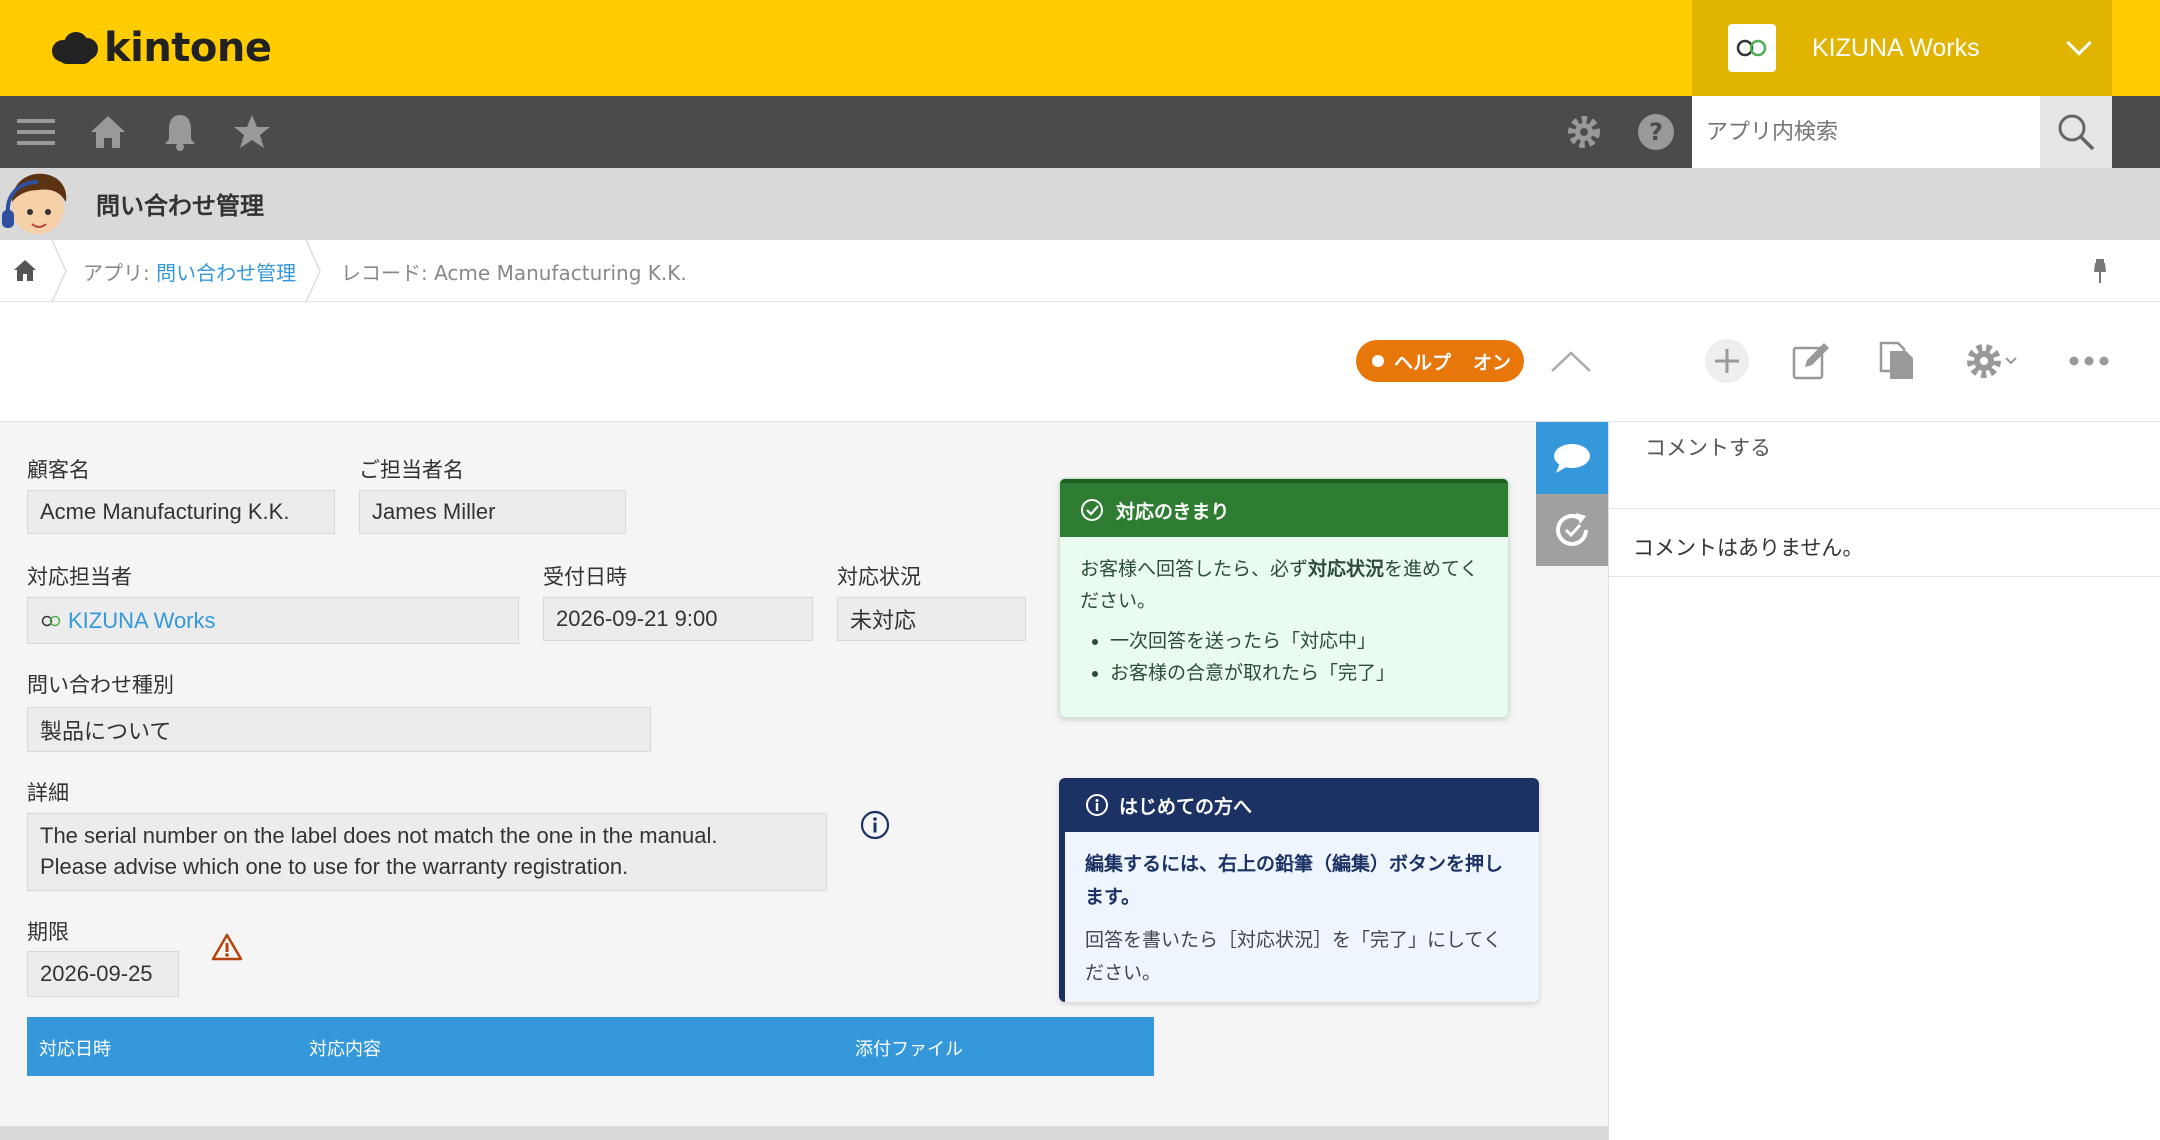 The height and width of the screenshot is (1140, 2160). I want to click on history-tab, so click(1572, 530).